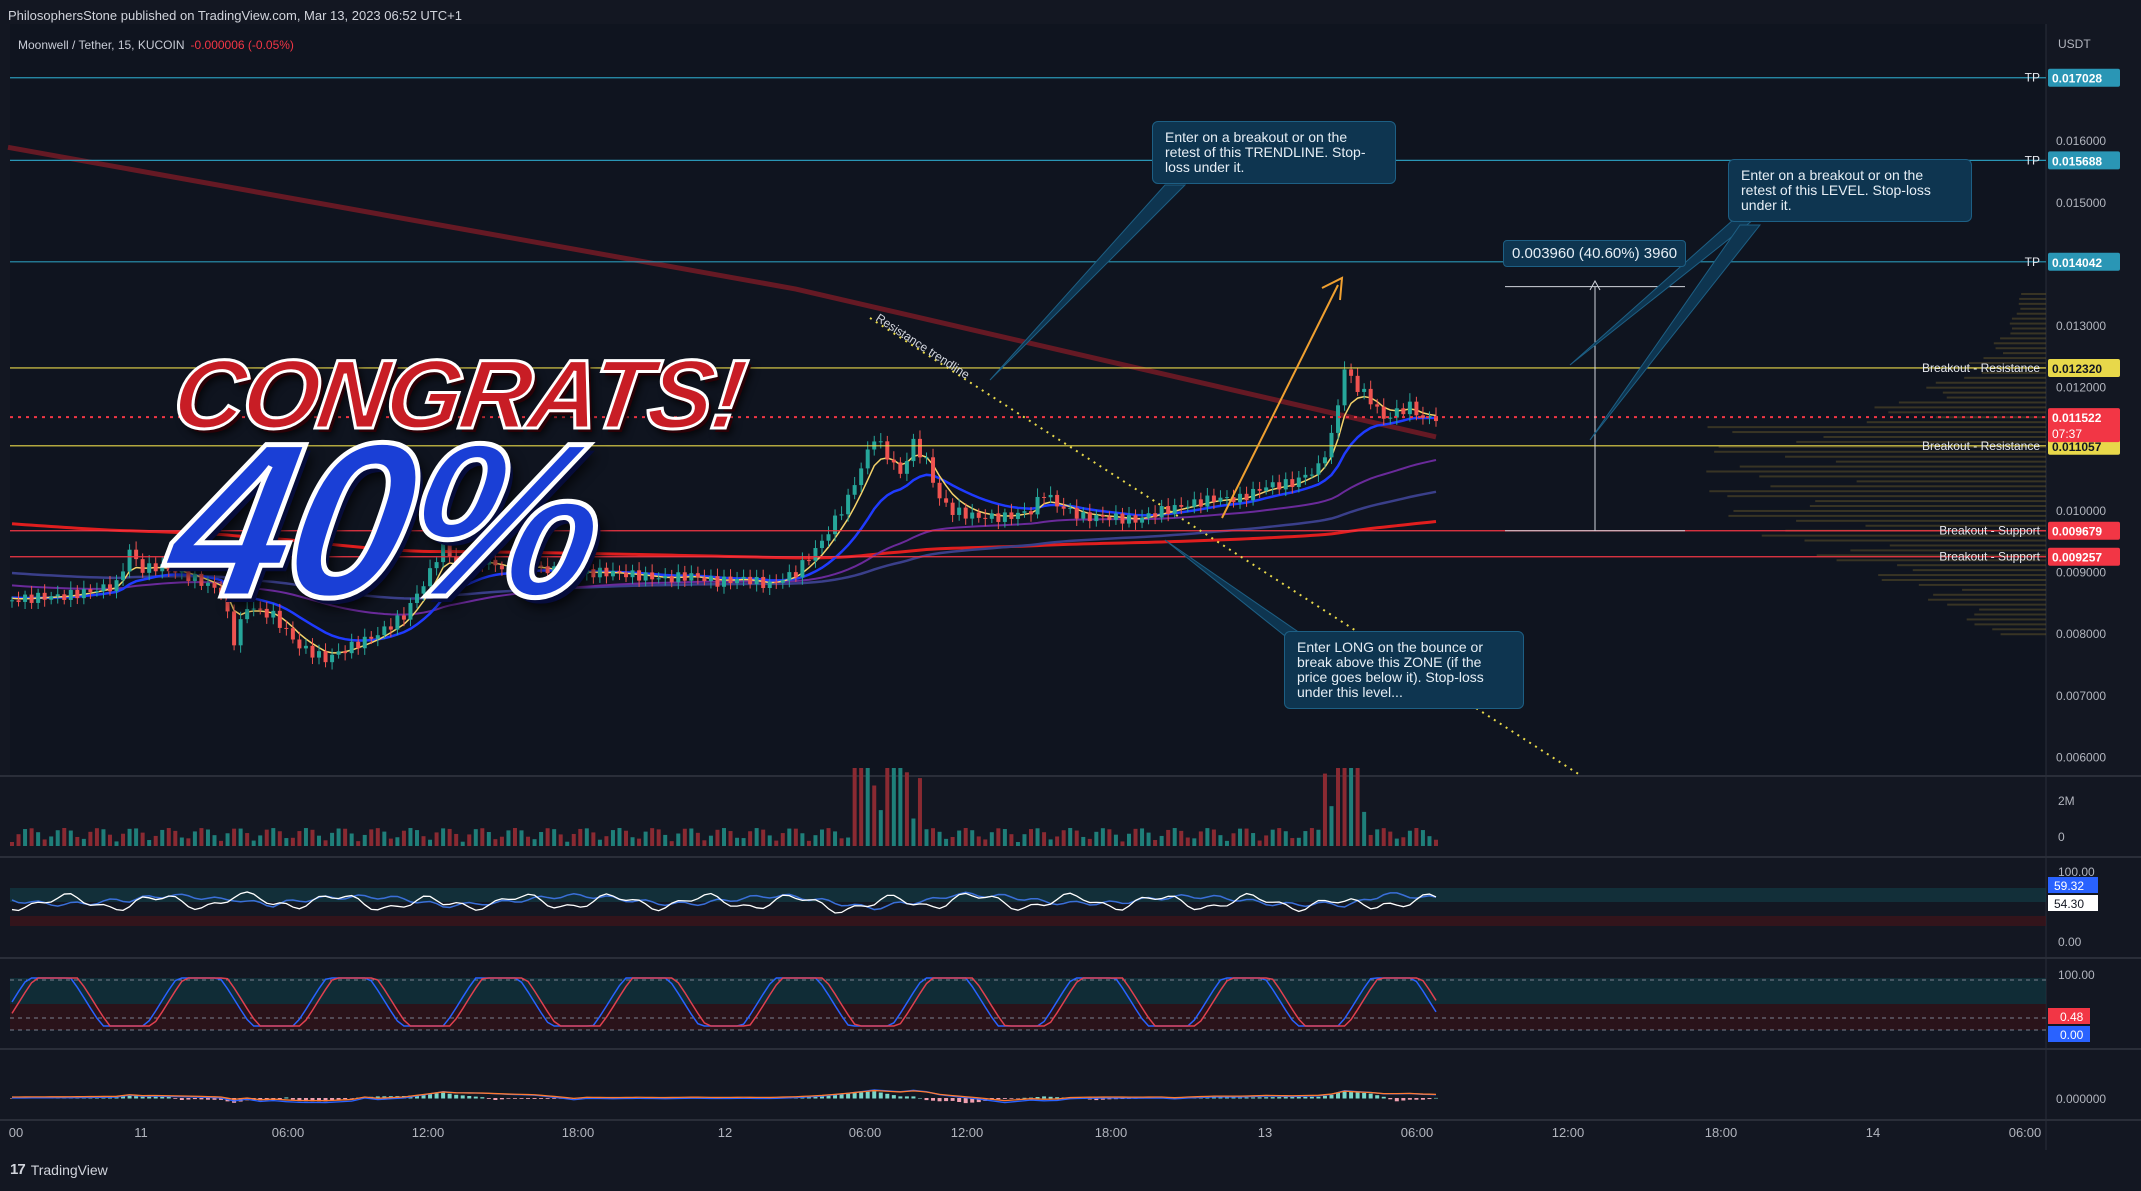 This screenshot has width=2141, height=1191. Describe the element at coordinates (1028, 991) in the screenshot. I see `stoch-upper-band` at that location.